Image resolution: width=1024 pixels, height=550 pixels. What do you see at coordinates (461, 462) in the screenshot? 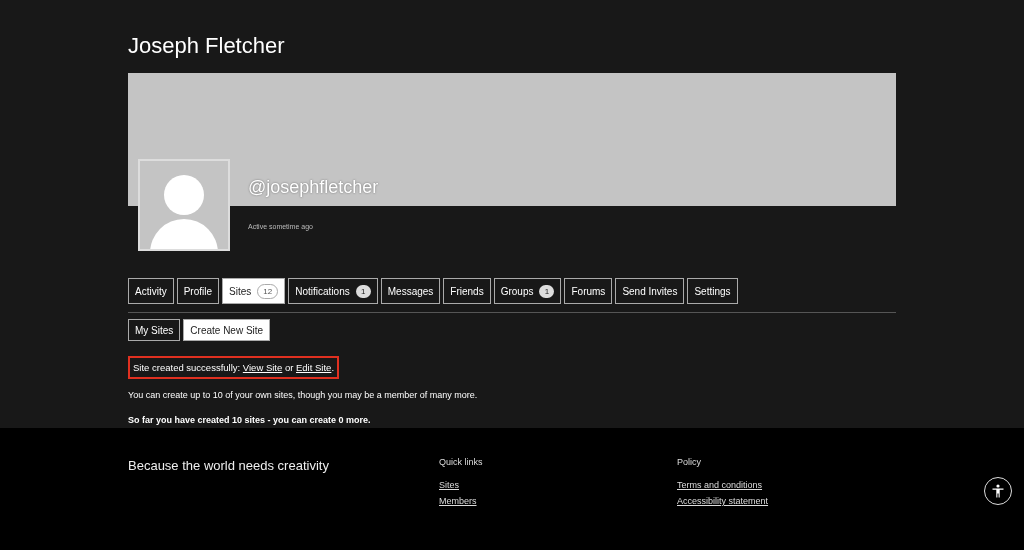
I see `footer-heading: Quick links` at bounding box center [461, 462].